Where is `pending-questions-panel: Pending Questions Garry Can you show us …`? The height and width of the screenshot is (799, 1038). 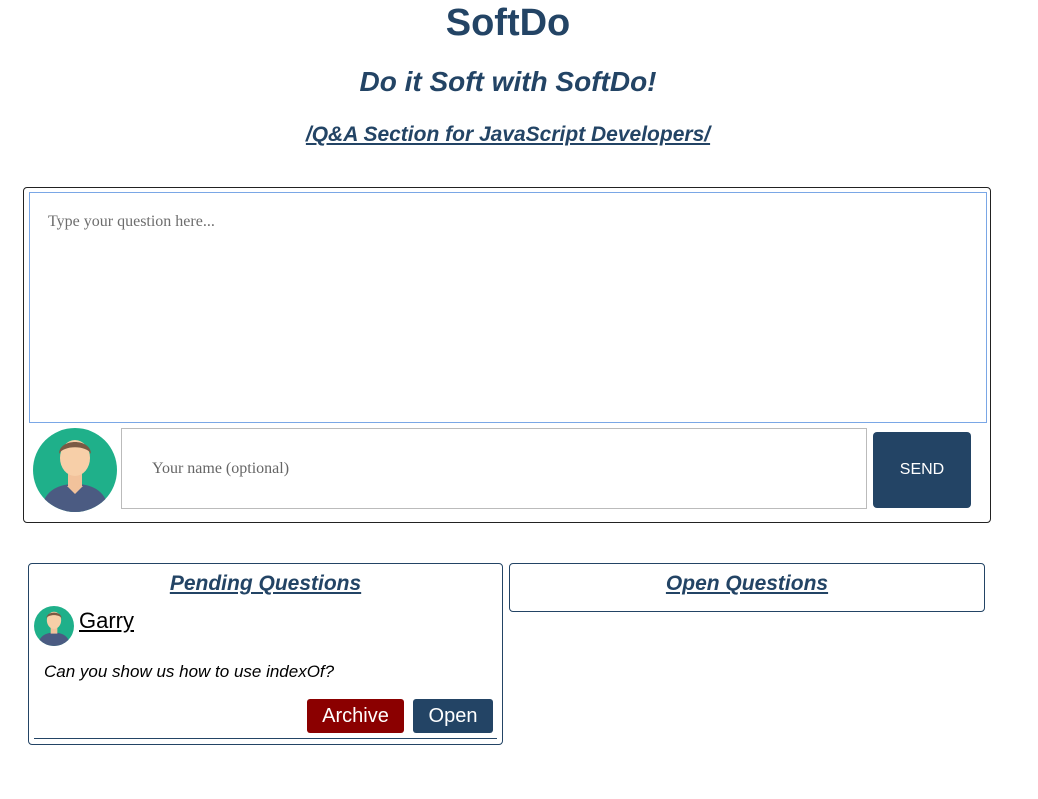
pending-questions-panel: Pending Questions Garry Can you show us … is located at coordinates (265, 654).